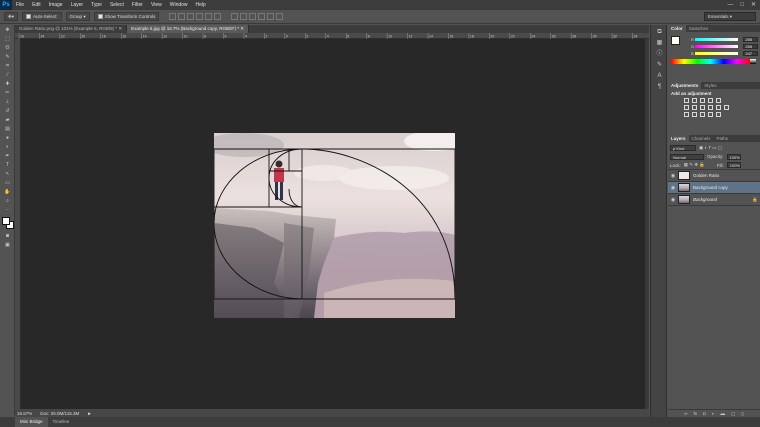  I want to click on selective-color-icon, so click(718, 114).